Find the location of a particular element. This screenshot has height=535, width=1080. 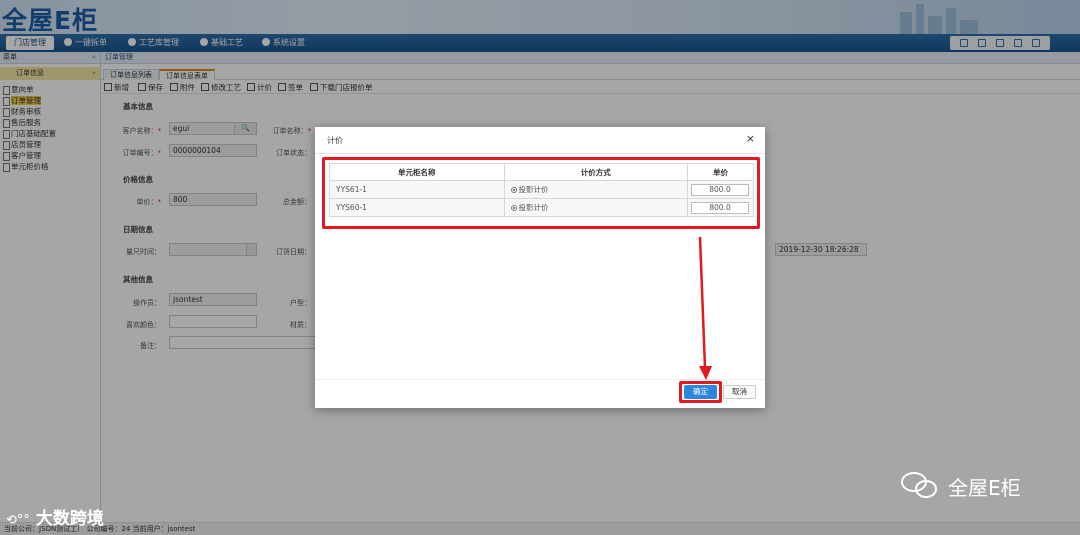

wechat-icon is located at coordinates (919, 485).